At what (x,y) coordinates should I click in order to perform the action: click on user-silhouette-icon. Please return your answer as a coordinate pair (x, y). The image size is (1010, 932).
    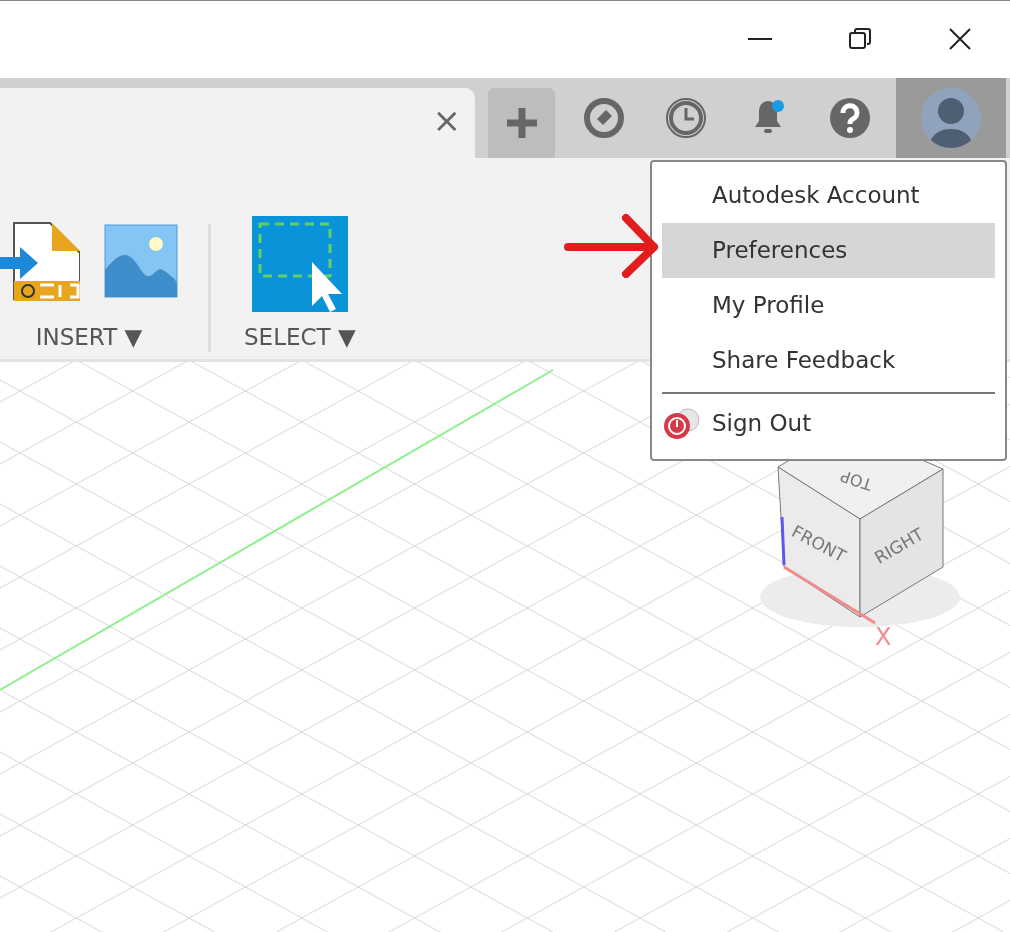
    Looking at the image, I should click on (951, 118).